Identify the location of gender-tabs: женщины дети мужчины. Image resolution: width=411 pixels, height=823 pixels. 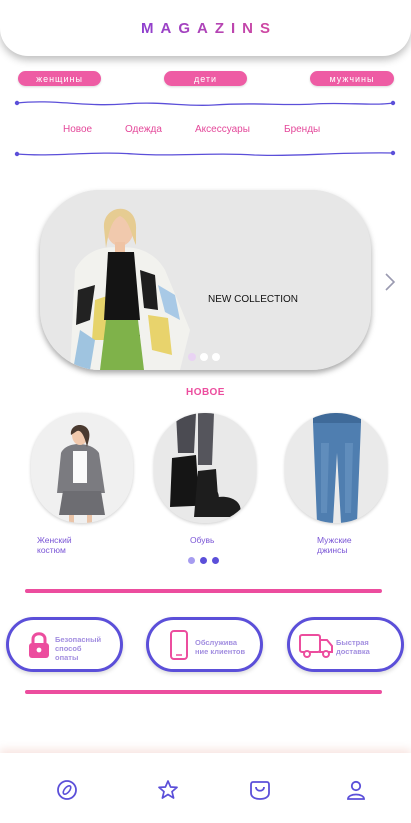
(206, 78).